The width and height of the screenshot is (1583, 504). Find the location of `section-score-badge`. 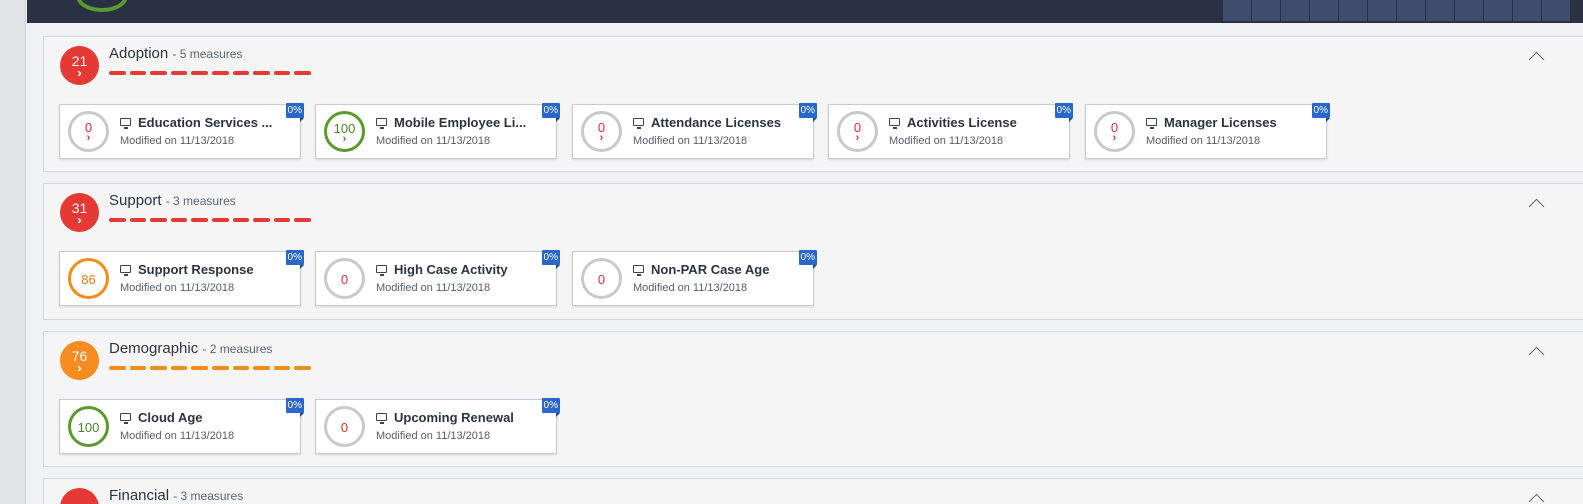

section-score-badge is located at coordinates (79, 496).